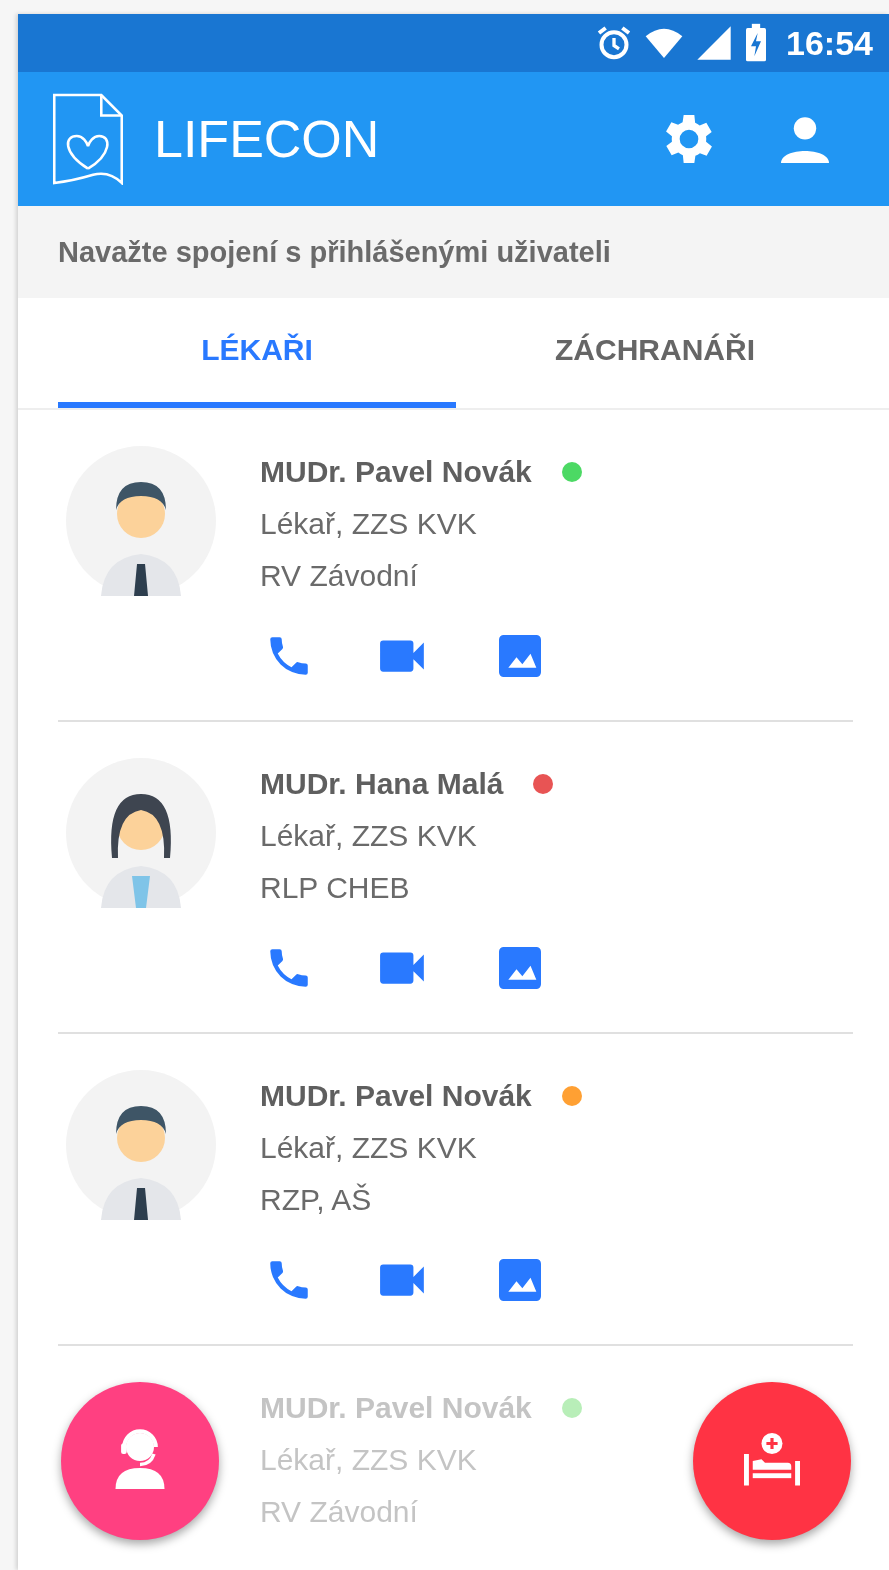  I want to click on clock-time: 16:54, so click(829, 43).